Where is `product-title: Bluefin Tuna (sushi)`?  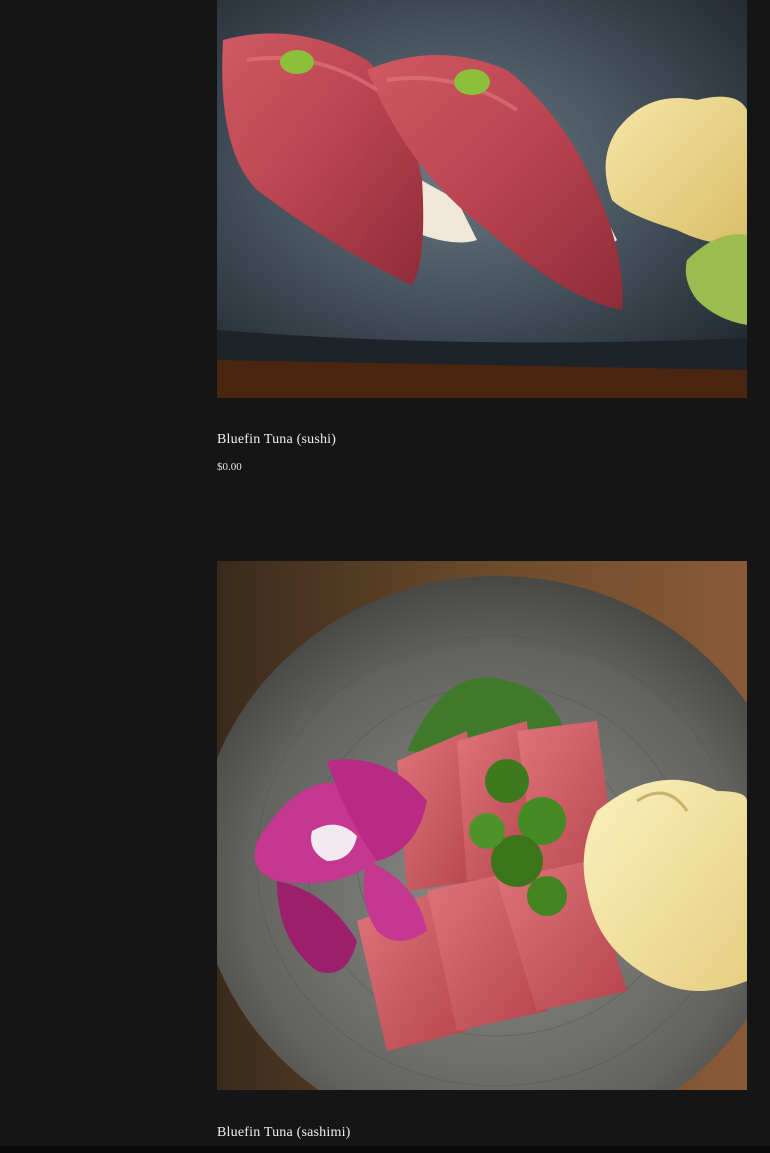
product-title: Bluefin Tuna (sushi) is located at coordinates (482, 440).